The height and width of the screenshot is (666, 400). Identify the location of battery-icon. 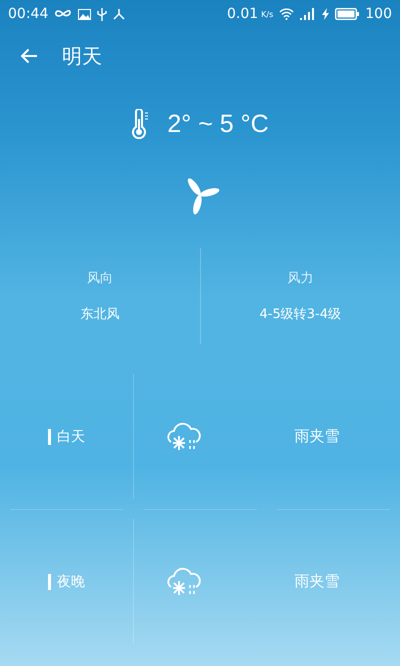
(347, 14).